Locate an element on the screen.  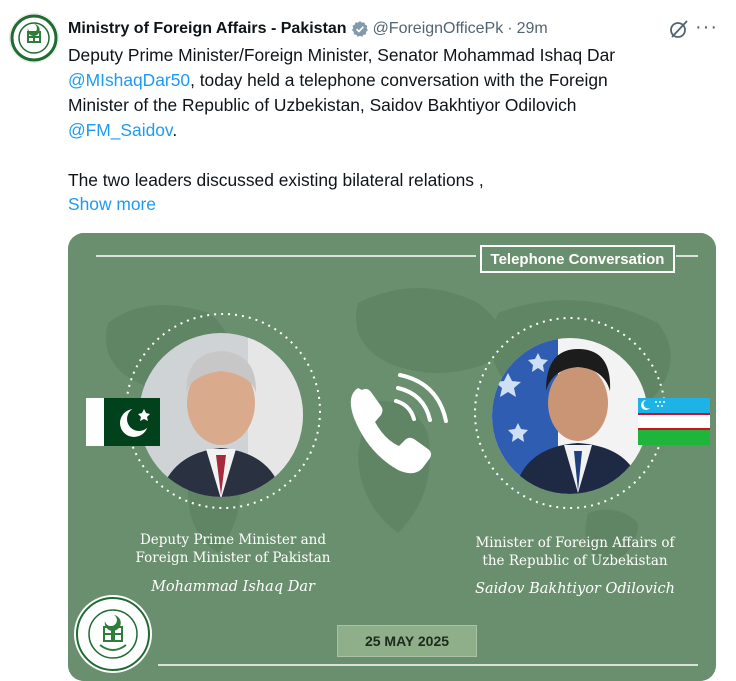
pakistan-flag is located at coordinates (123, 422).